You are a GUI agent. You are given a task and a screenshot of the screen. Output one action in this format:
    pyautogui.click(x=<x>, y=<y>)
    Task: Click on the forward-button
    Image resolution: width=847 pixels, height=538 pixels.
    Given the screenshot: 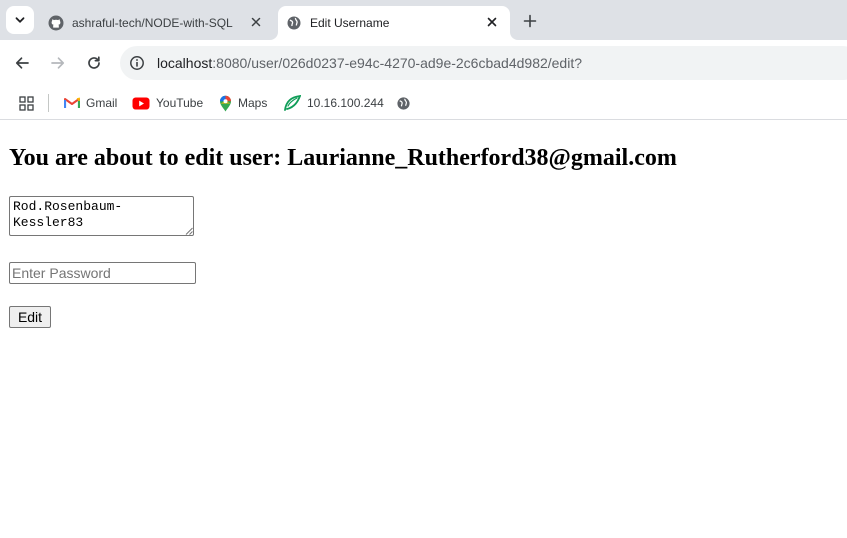 What is the action you would take?
    pyautogui.click(x=58, y=63)
    